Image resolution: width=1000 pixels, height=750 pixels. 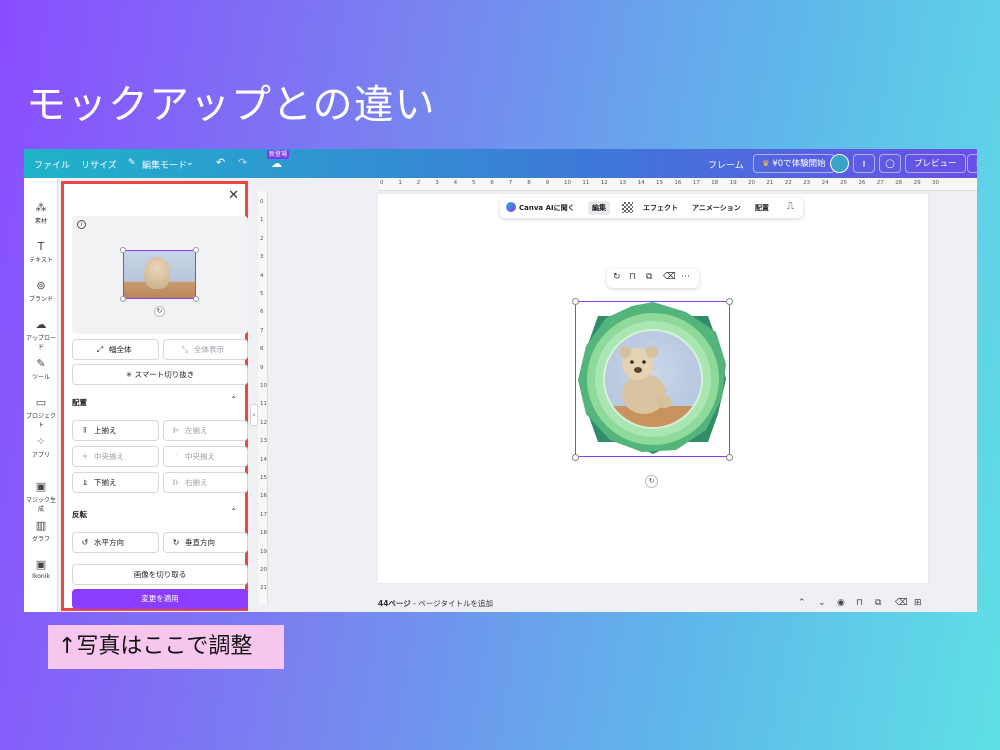 I want to click on align-center-button: ⫶ 中央揃え, so click(x=205, y=456).